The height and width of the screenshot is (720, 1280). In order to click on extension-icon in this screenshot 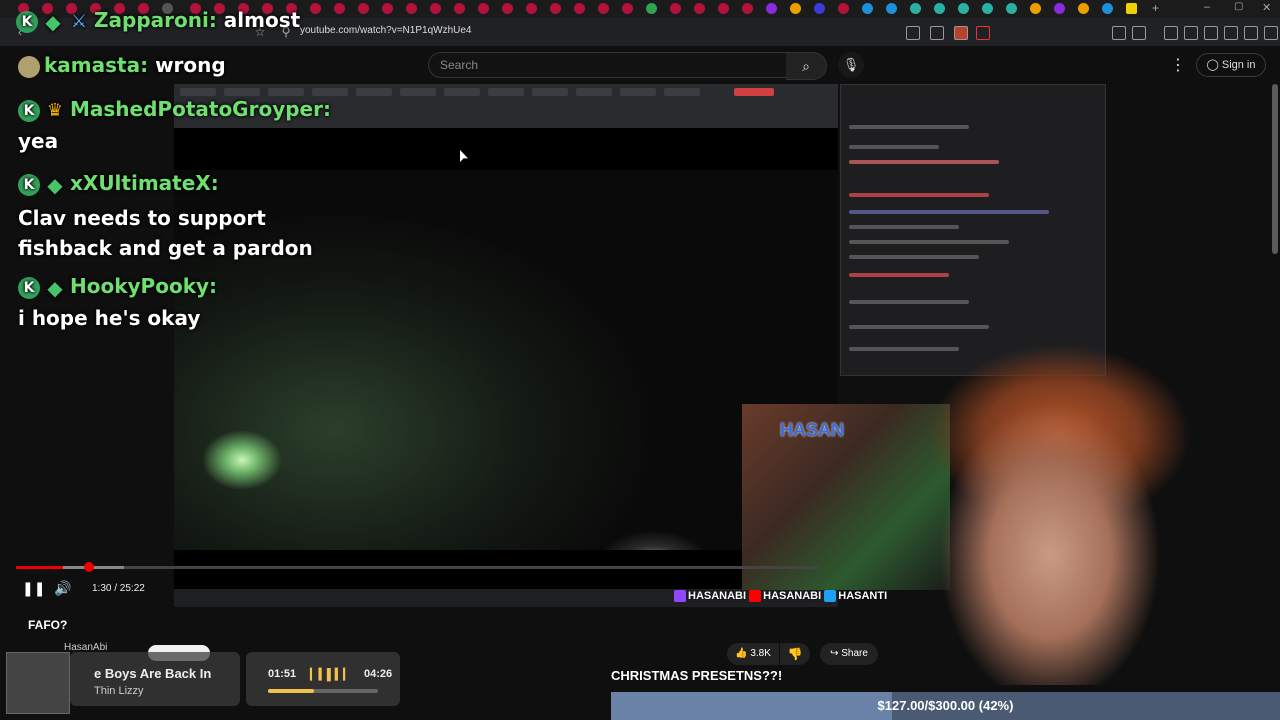, I will do `click(983, 33)`.